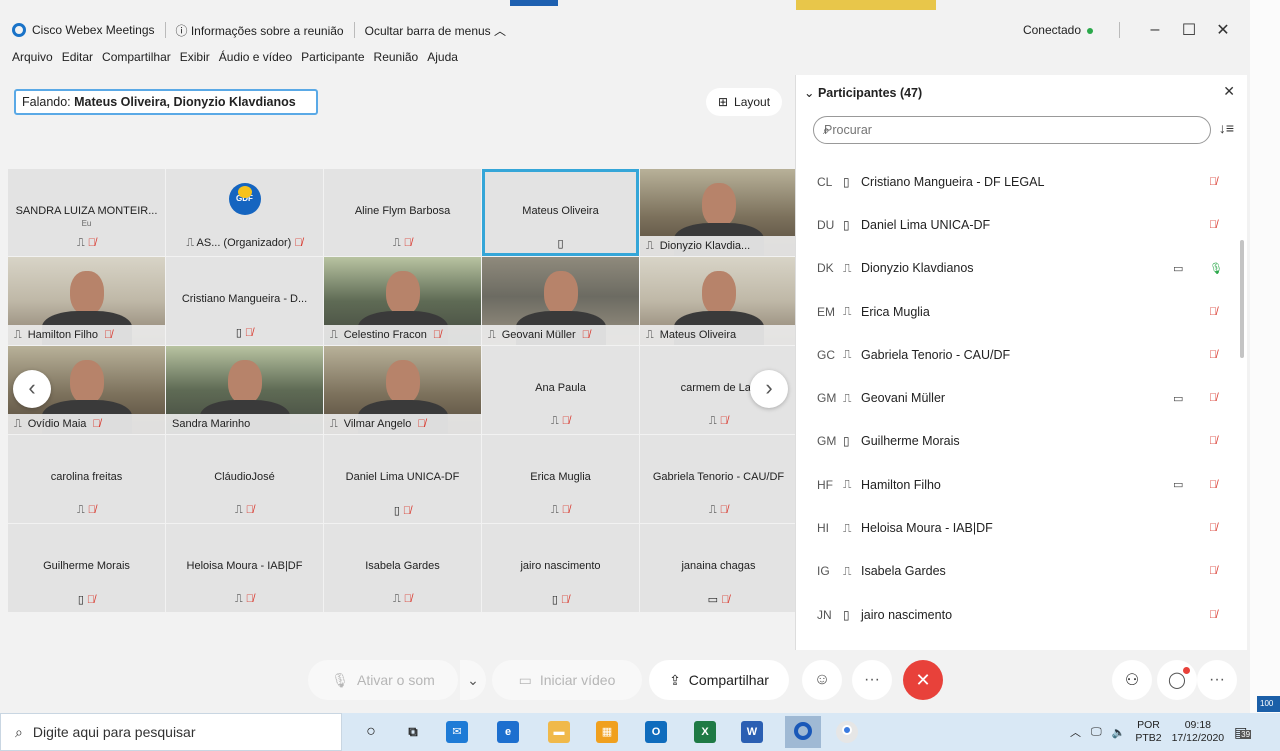 The width and height of the screenshot is (1280, 751). I want to click on taskbar-search-box: ⌕ Digite aqui para pesquisar, so click(171, 732).